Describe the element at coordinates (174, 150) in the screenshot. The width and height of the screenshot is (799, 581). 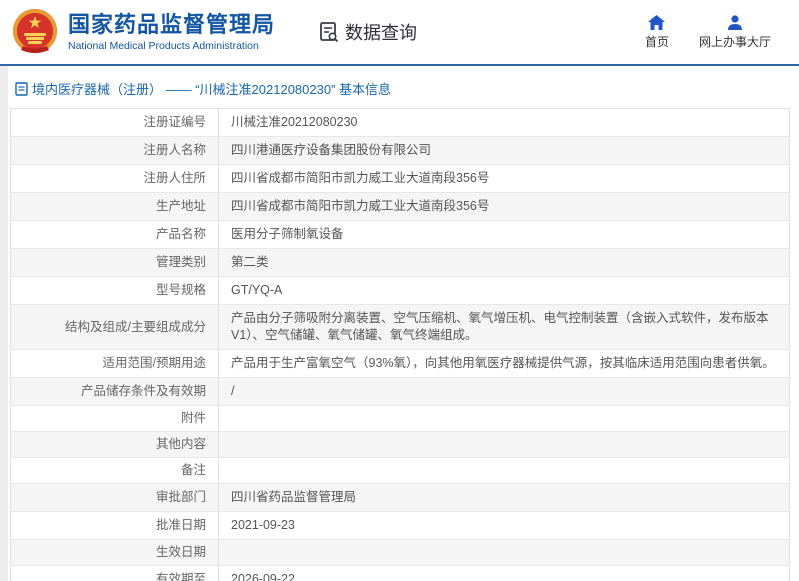
I see `row-label-text: 注册人名称` at that location.